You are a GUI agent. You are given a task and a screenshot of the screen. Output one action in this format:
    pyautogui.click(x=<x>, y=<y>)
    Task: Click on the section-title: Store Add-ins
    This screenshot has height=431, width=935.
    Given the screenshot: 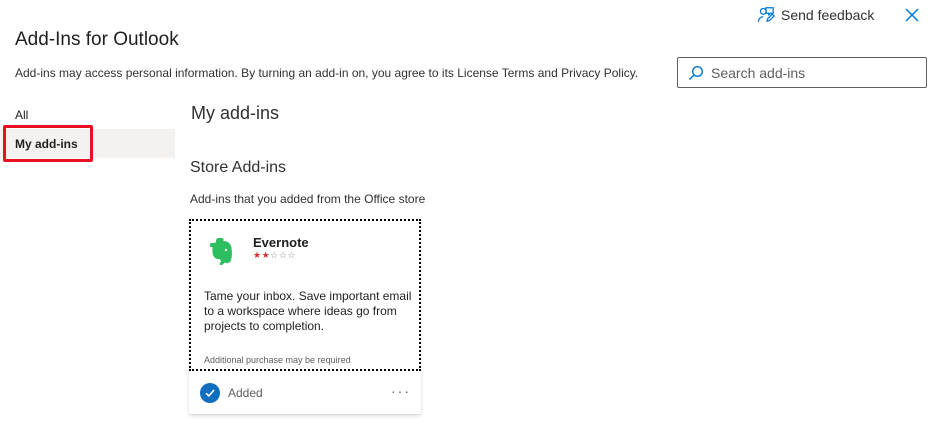 What is the action you would take?
    pyautogui.click(x=238, y=167)
    